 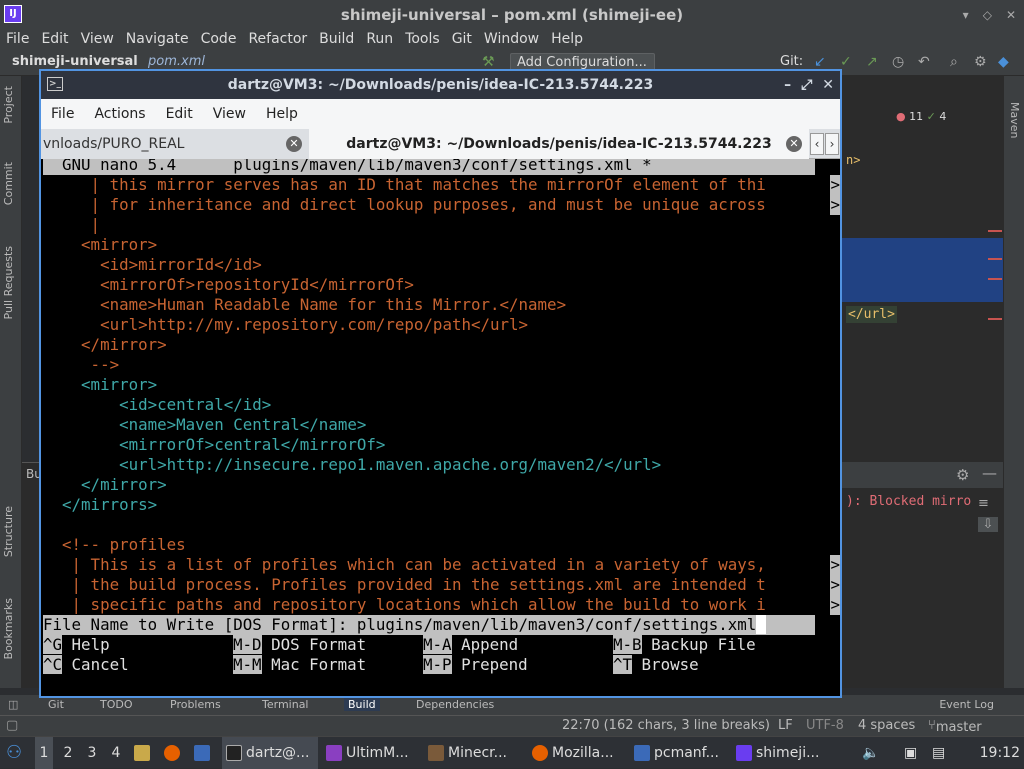 I want to click on shortcut-dos-format: M-D DOS Format, so click(x=299, y=645).